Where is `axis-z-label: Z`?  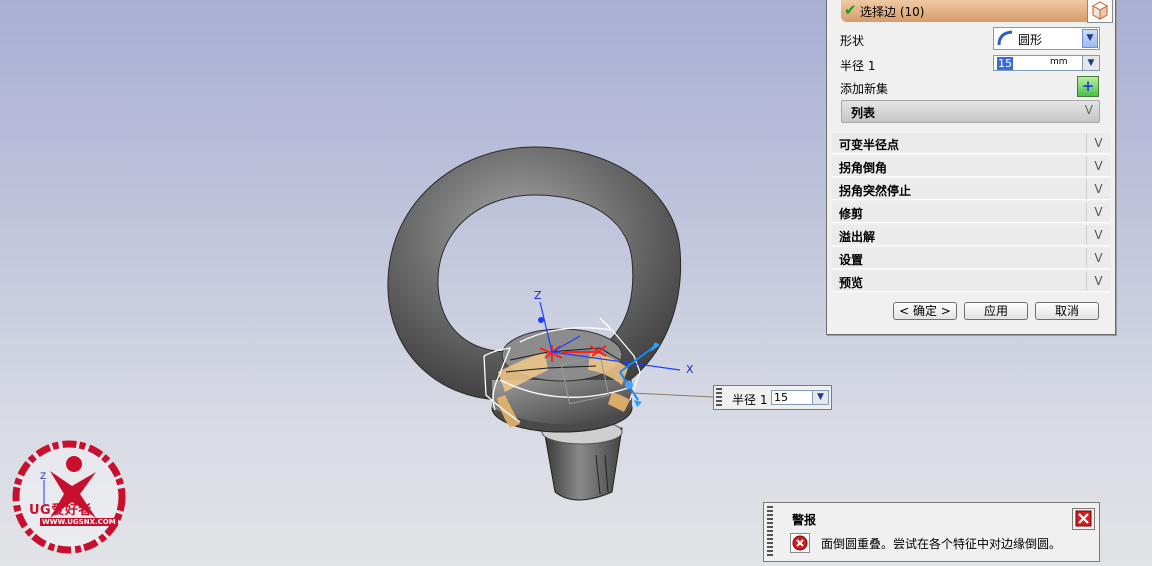 axis-z-label: Z is located at coordinates (538, 295).